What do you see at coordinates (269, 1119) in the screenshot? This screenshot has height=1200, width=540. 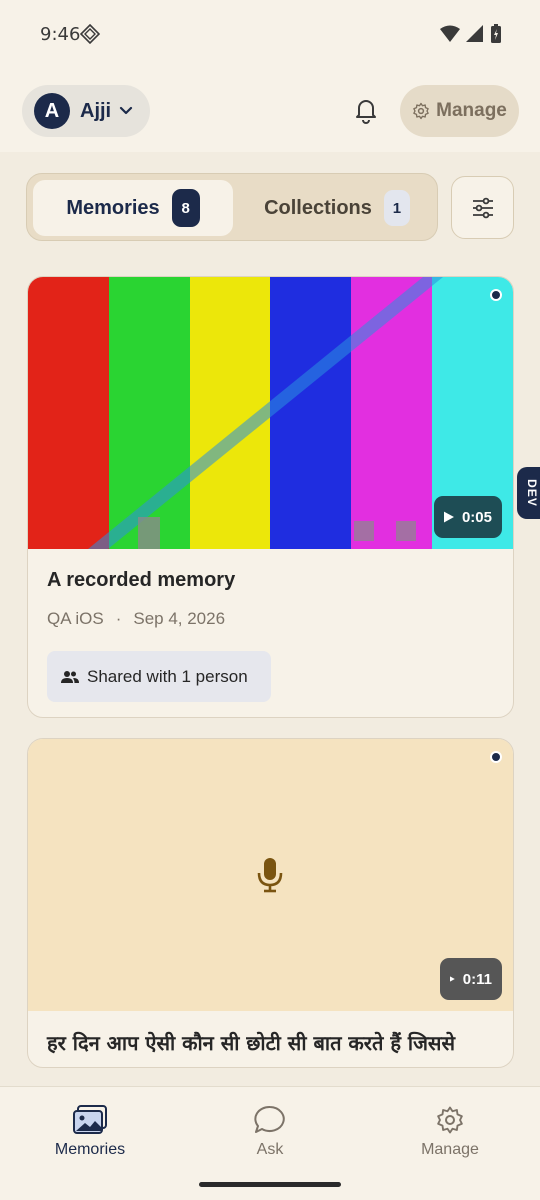 I see `chat-bubble-icon` at bounding box center [269, 1119].